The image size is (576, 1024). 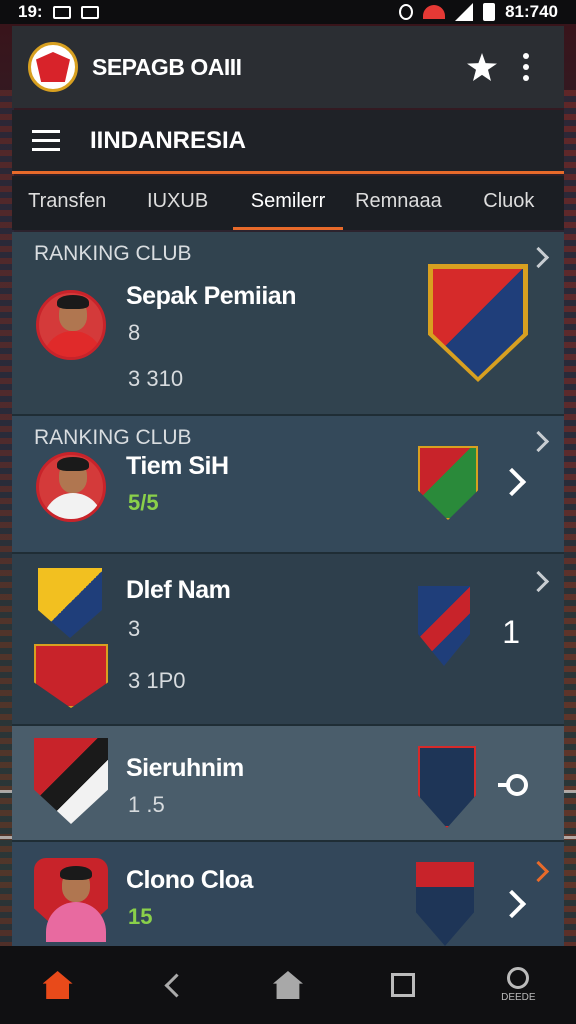 I want to click on region-bar: IINDANRESIA, so click(x=288, y=142).